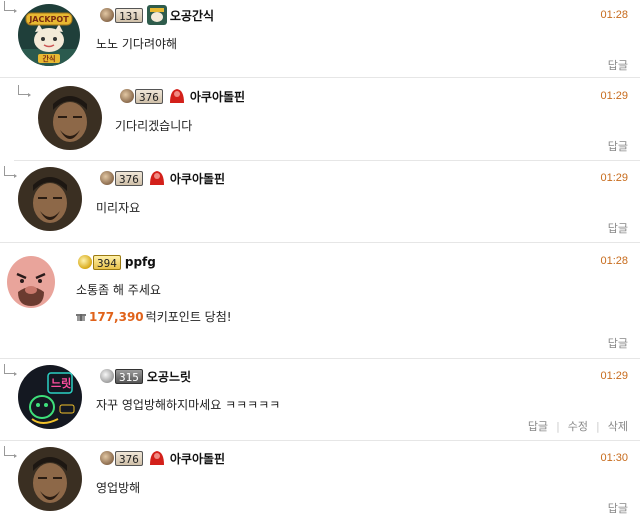  Describe the element at coordinates (320, 39) in the screenshot. I see `comment-item: JACKPOT 간식 131 오공간식 01:28 노노 기다려야해 답글` at that location.